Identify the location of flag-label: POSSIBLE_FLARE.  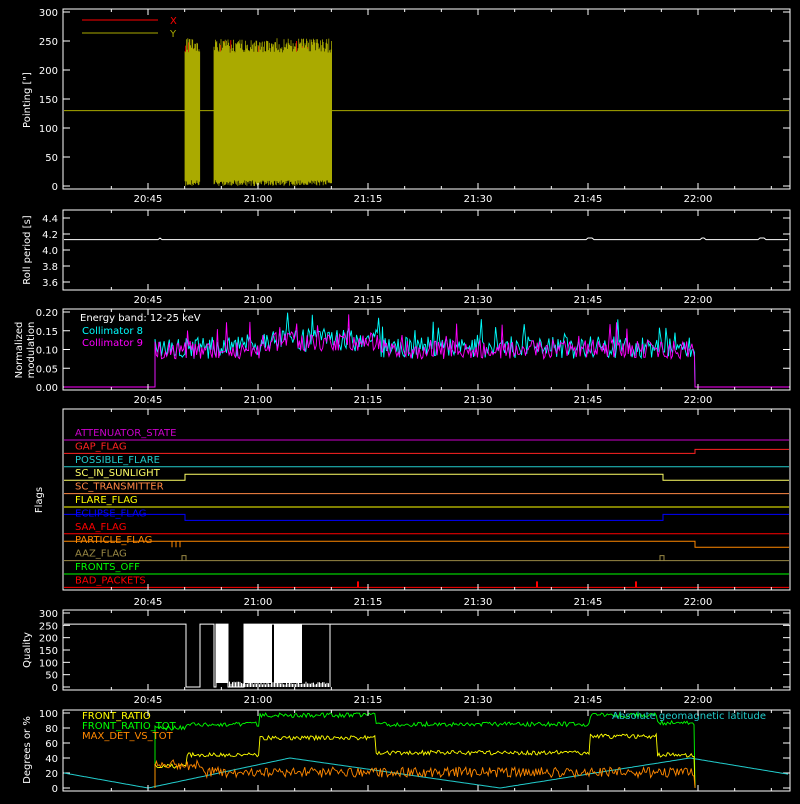
(117, 460).